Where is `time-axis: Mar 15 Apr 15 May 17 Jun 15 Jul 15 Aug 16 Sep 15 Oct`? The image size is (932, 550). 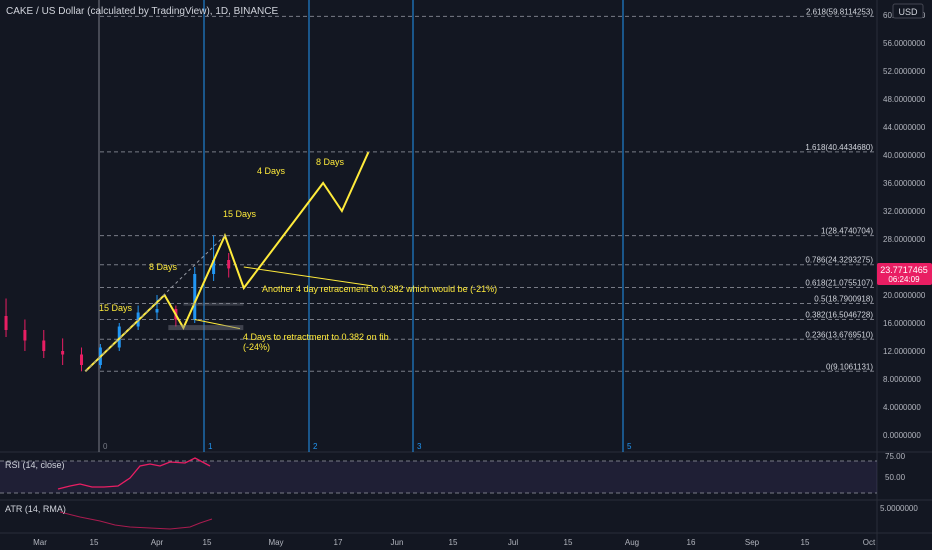 time-axis: Mar 15 Apr 15 May 17 Jun 15 Jul 15 Aug 16 Sep 15 Oct is located at coordinates (454, 542).